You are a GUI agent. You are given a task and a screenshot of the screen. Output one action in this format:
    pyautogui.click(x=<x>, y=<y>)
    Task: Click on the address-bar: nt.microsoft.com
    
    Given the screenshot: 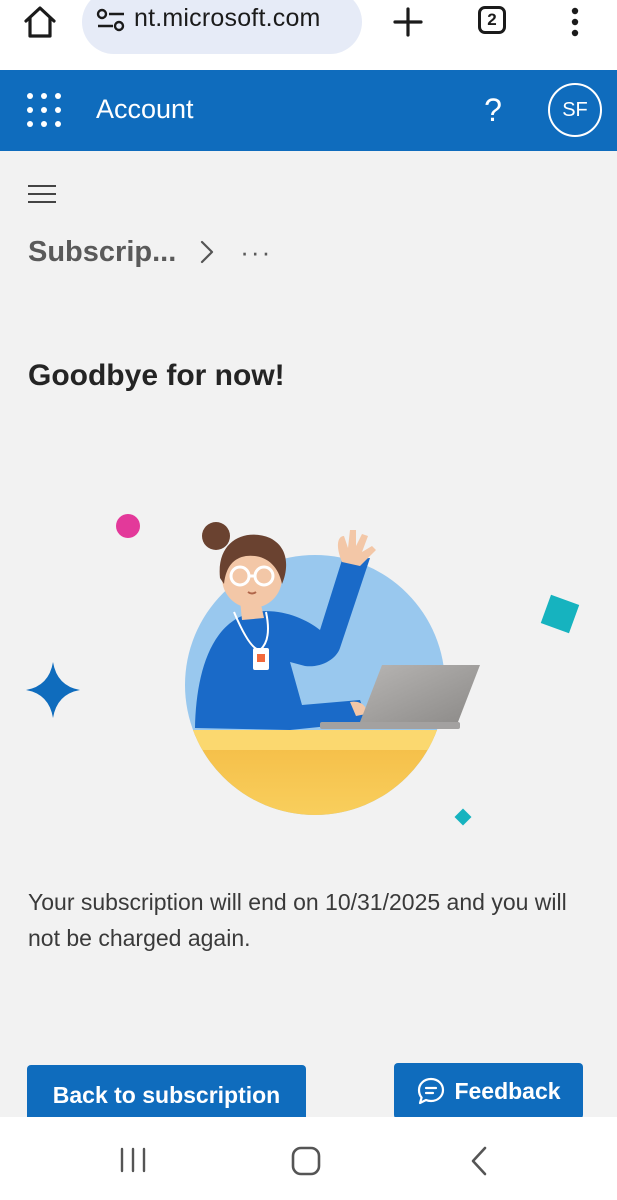 What is the action you would take?
    pyautogui.click(x=222, y=27)
    